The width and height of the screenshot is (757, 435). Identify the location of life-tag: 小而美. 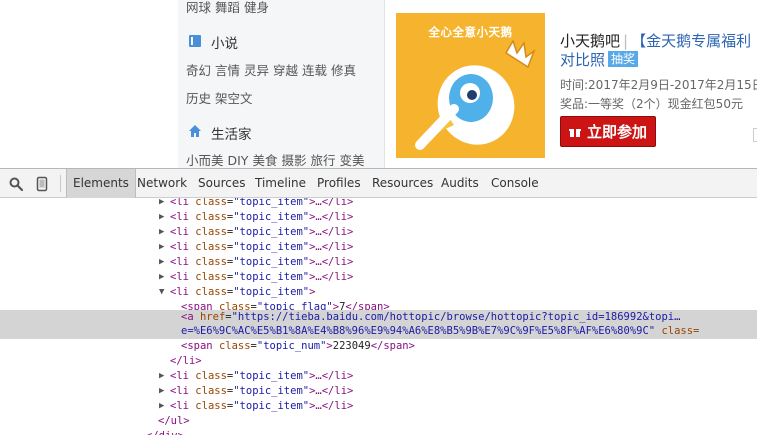
(205, 160).